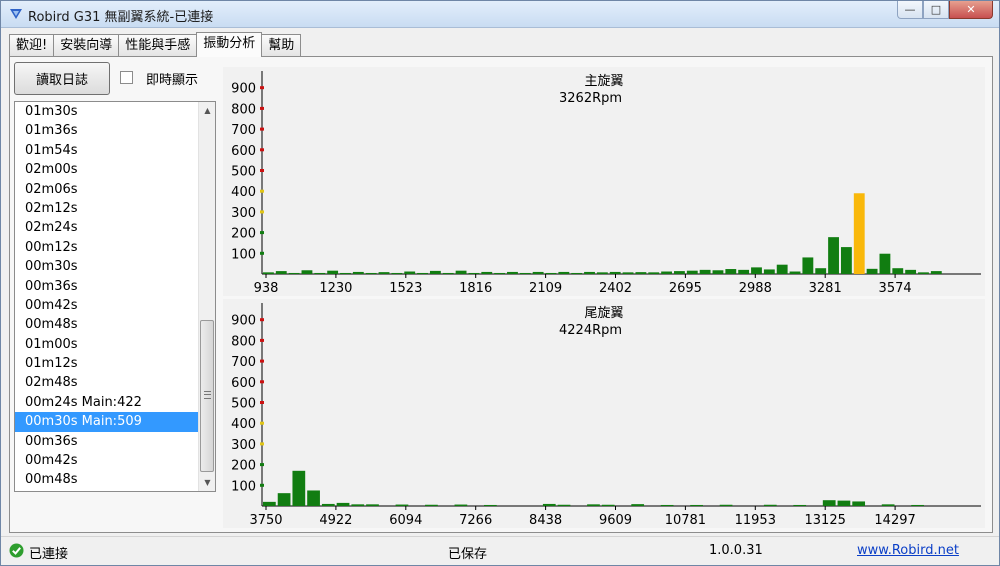  What do you see at coordinates (126, 77) in the screenshot?
I see `realtime-checkbox` at bounding box center [126, 77].